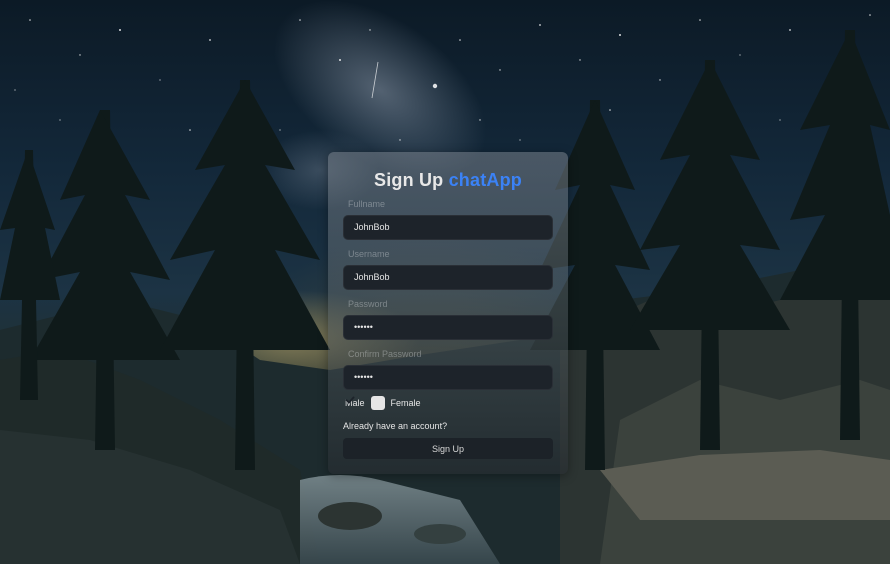  Describe the element at coordinates (448, 377) in the screenshot. I see `confirm-password-field: ••••••` at that location.